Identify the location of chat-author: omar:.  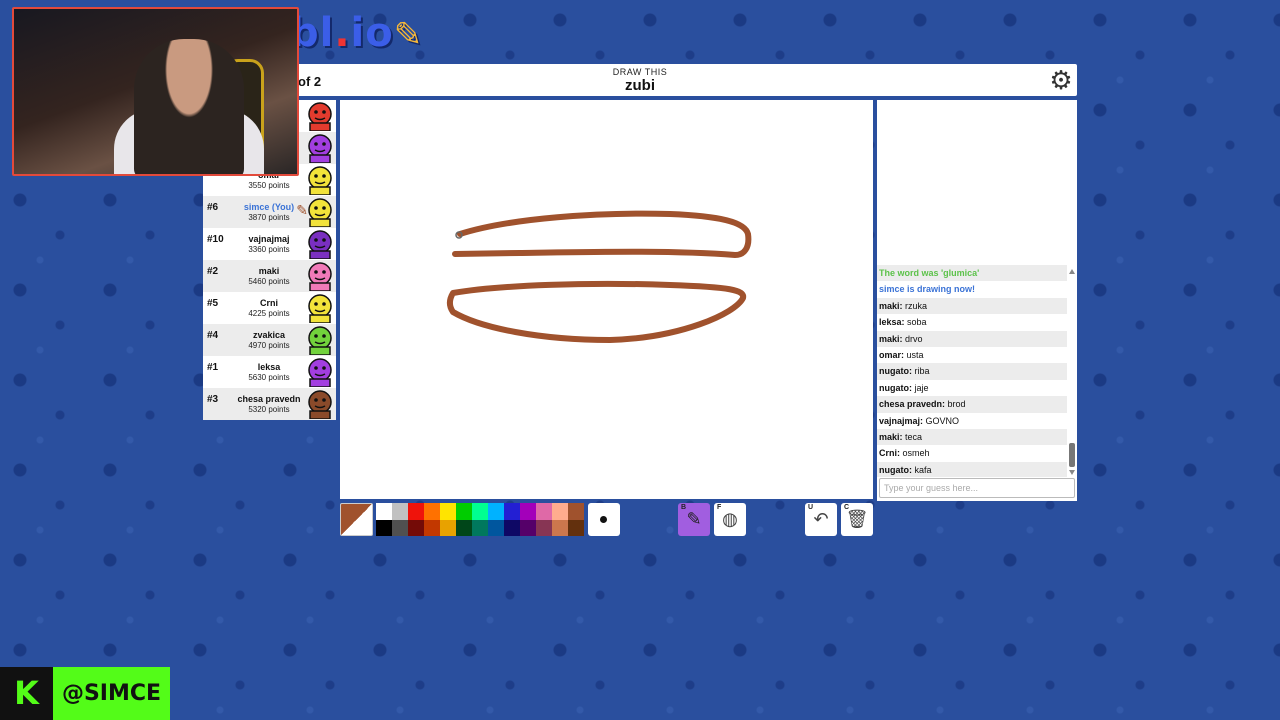
(892, 354).